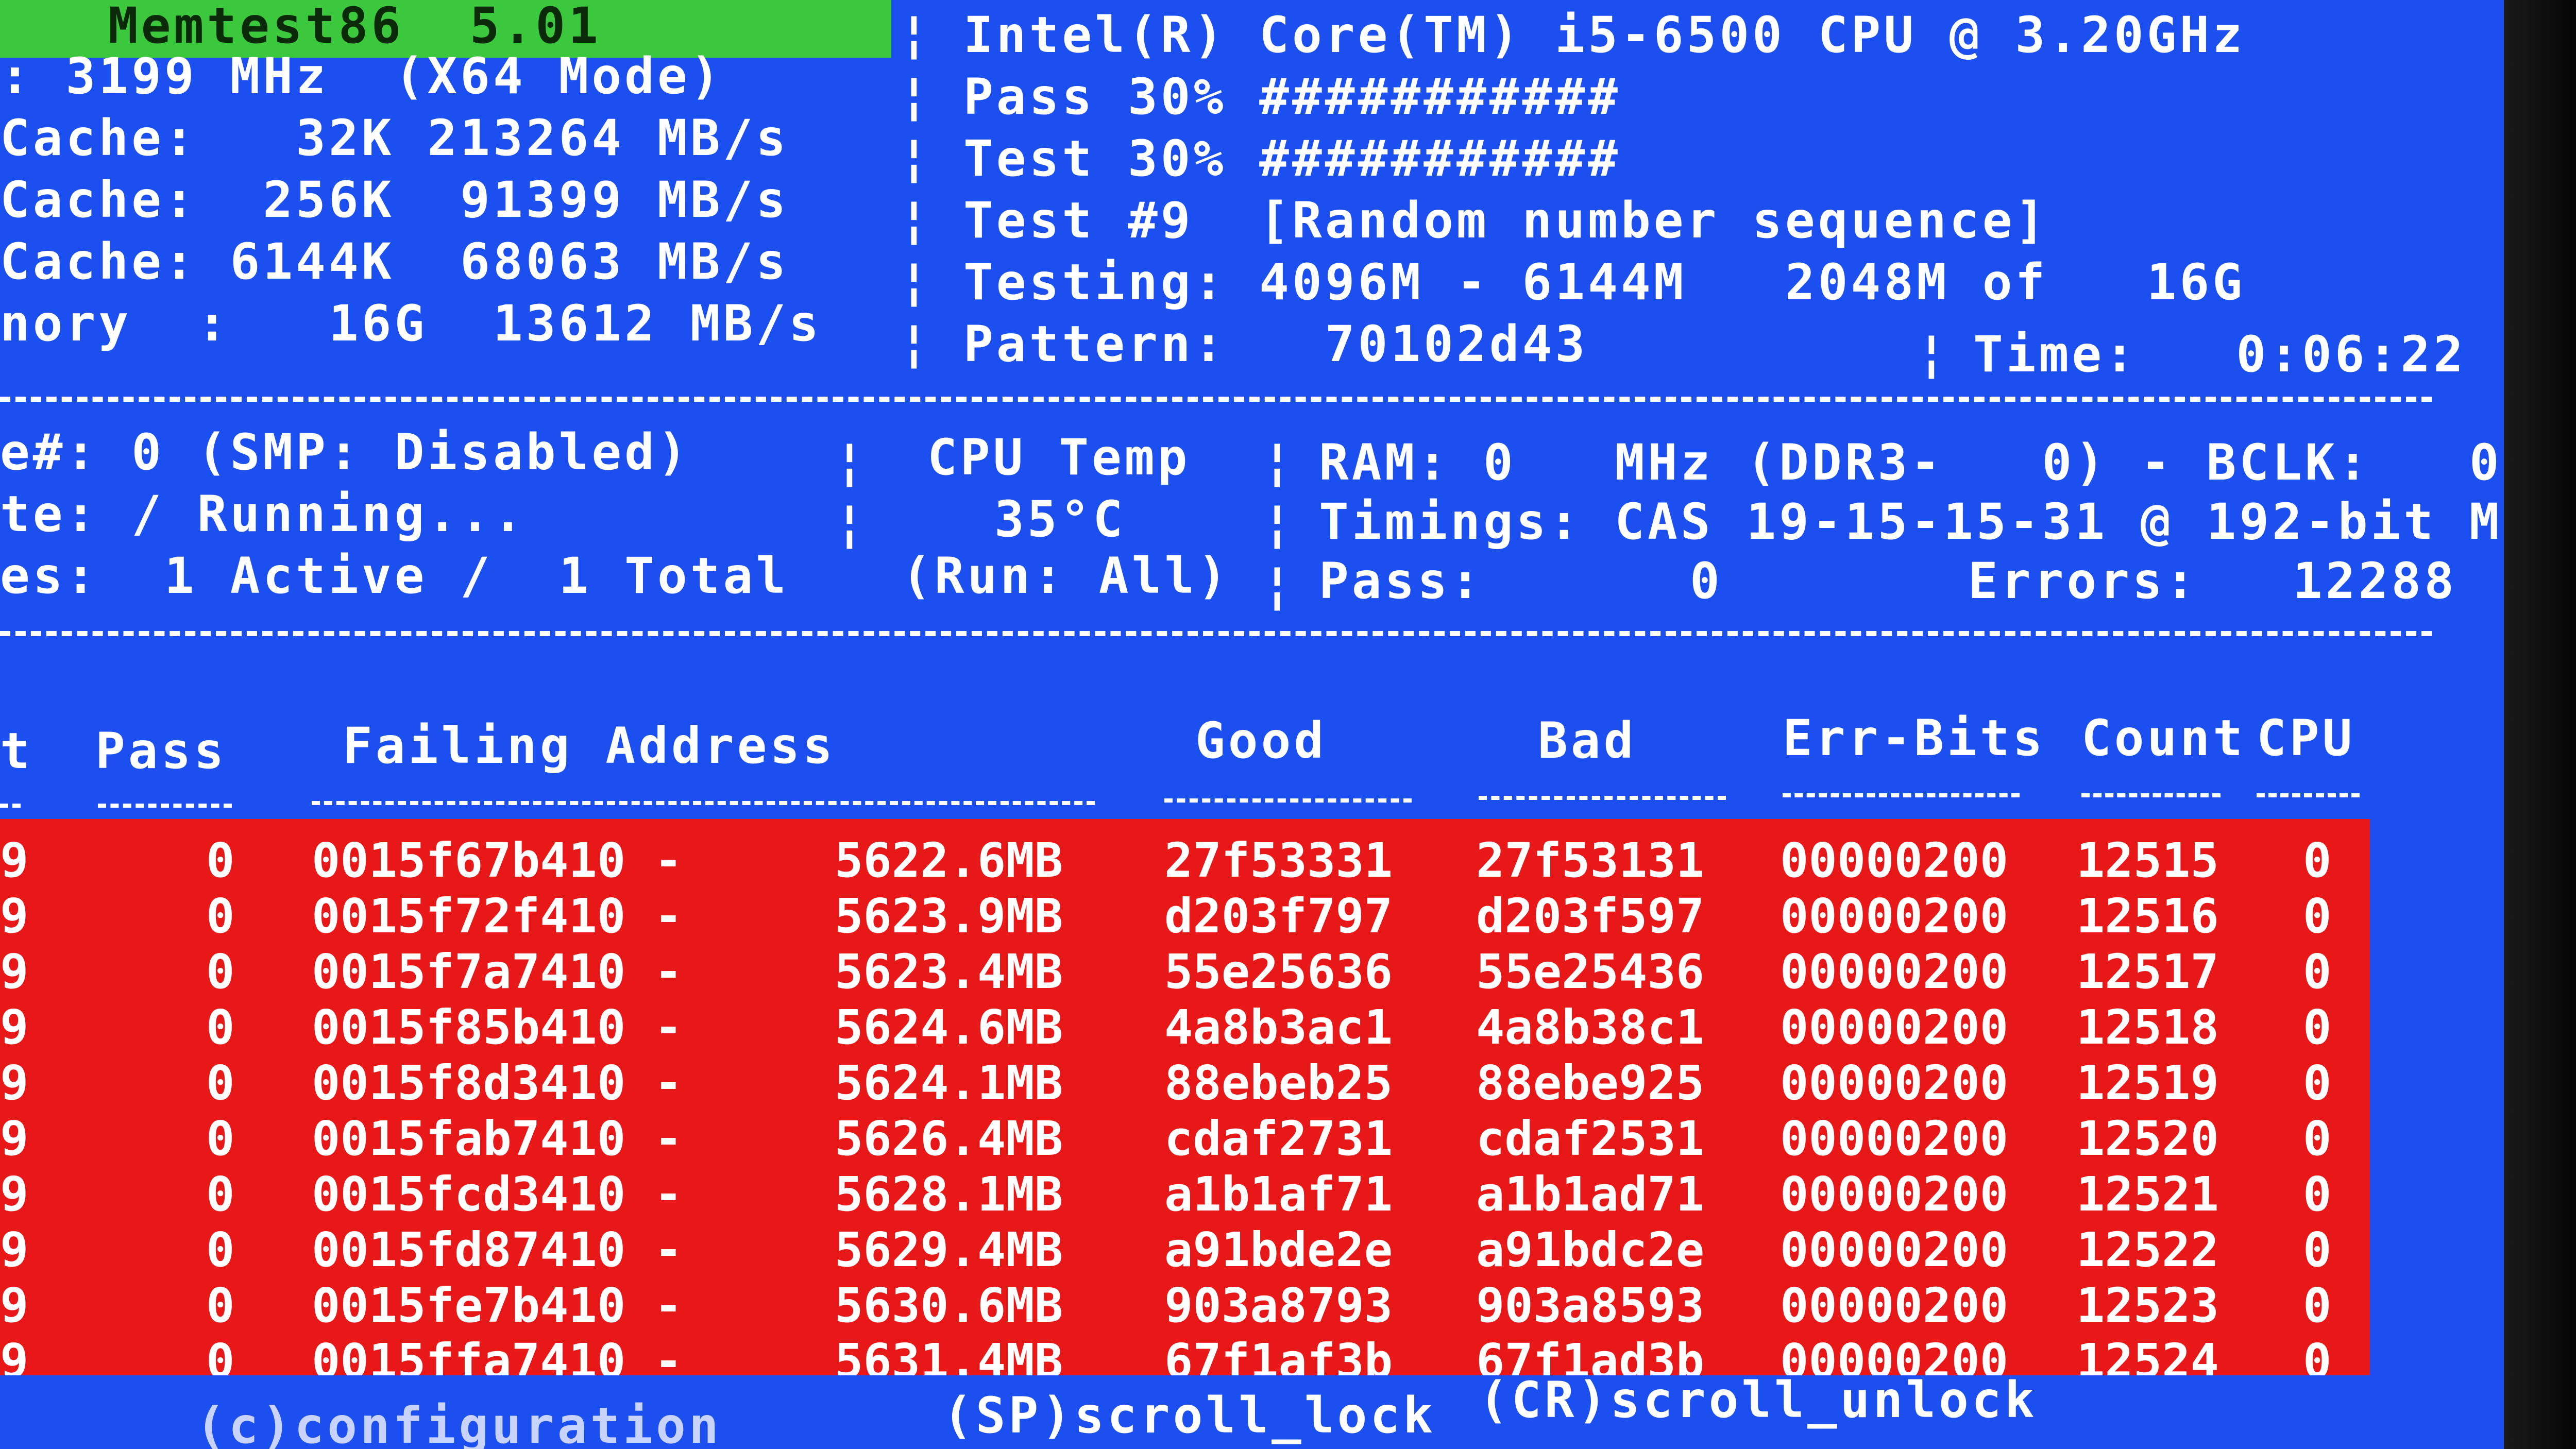  I want to click on cell-good: cdaf2731, so click(1278, 1139).